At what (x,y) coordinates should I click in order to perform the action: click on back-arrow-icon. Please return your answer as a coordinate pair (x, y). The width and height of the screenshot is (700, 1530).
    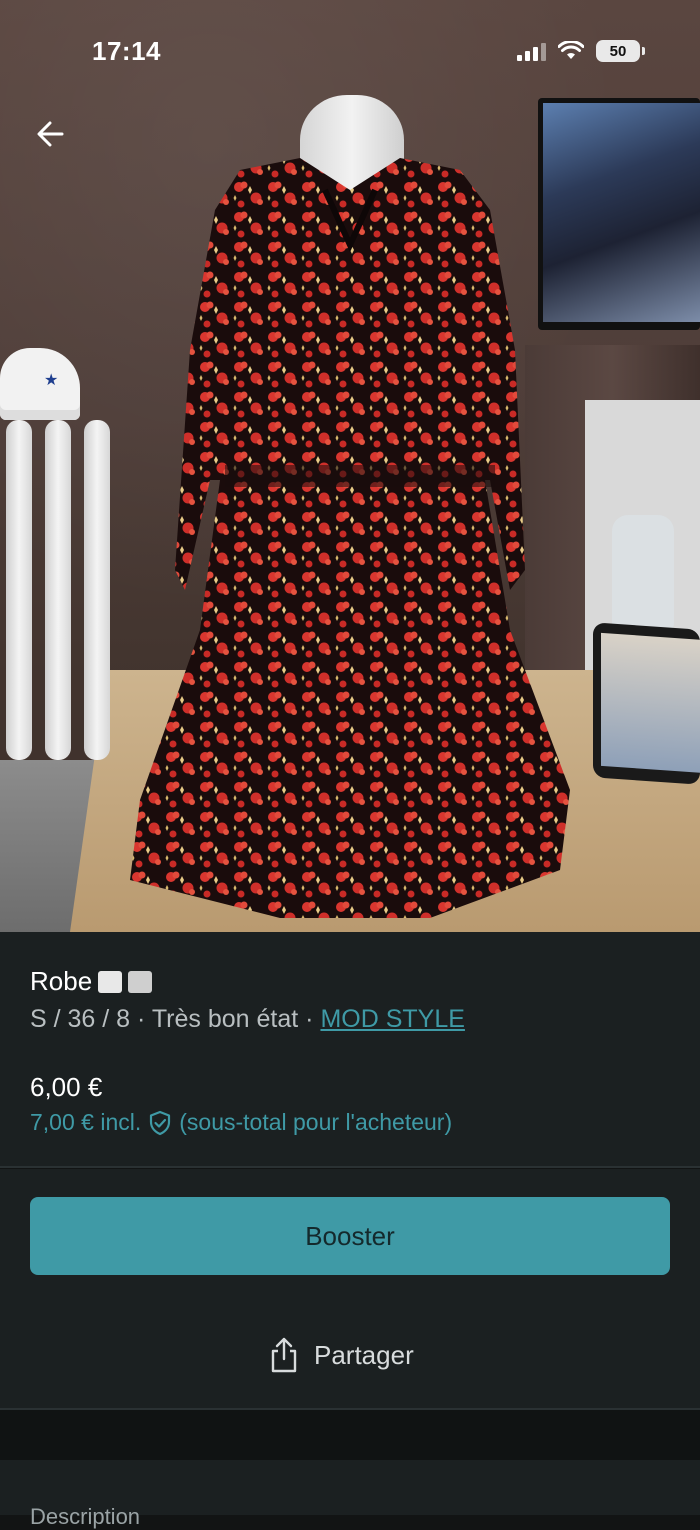
    Looking at the image, I should click on (50, 134).